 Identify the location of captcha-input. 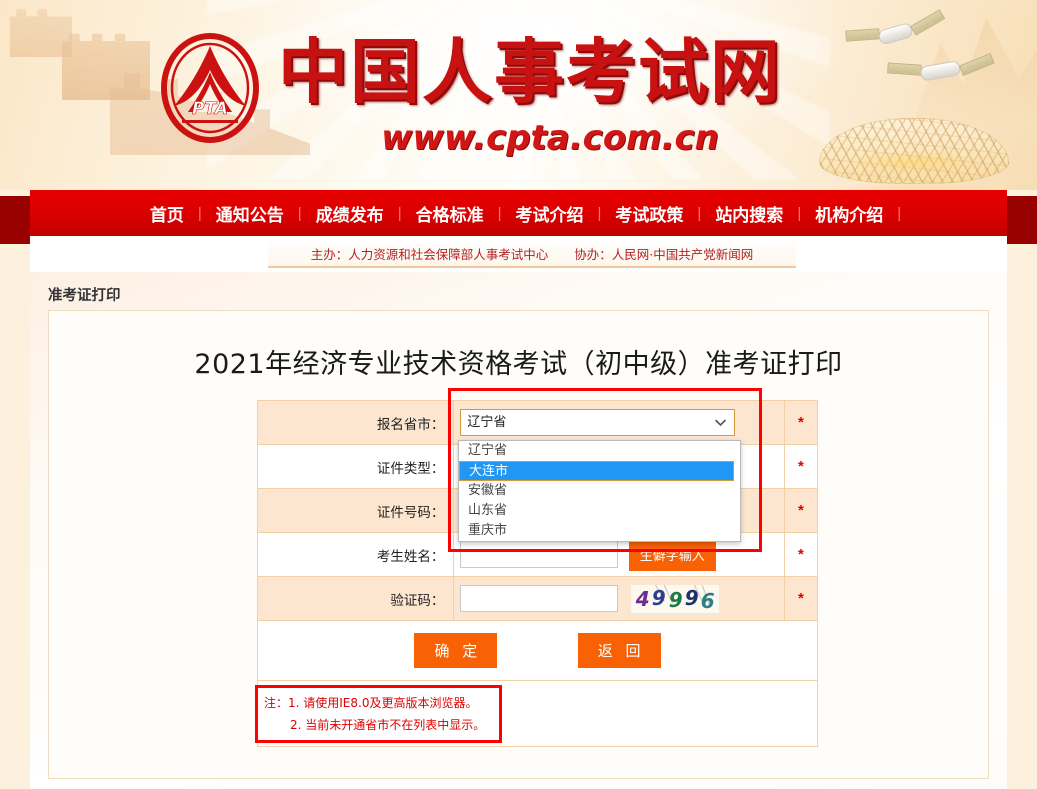
(539, 598).